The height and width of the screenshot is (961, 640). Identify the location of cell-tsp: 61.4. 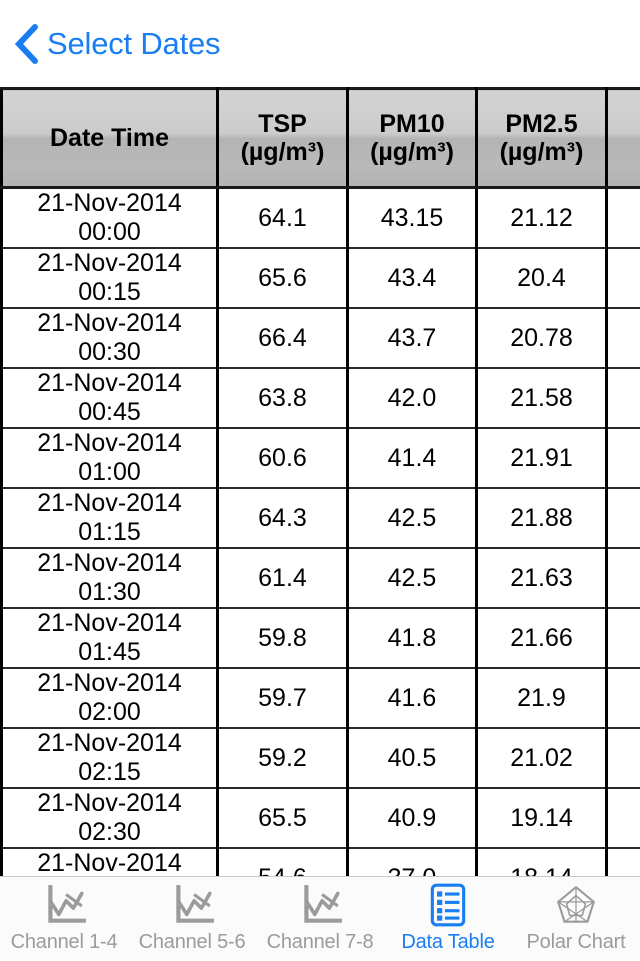
(283, 578).